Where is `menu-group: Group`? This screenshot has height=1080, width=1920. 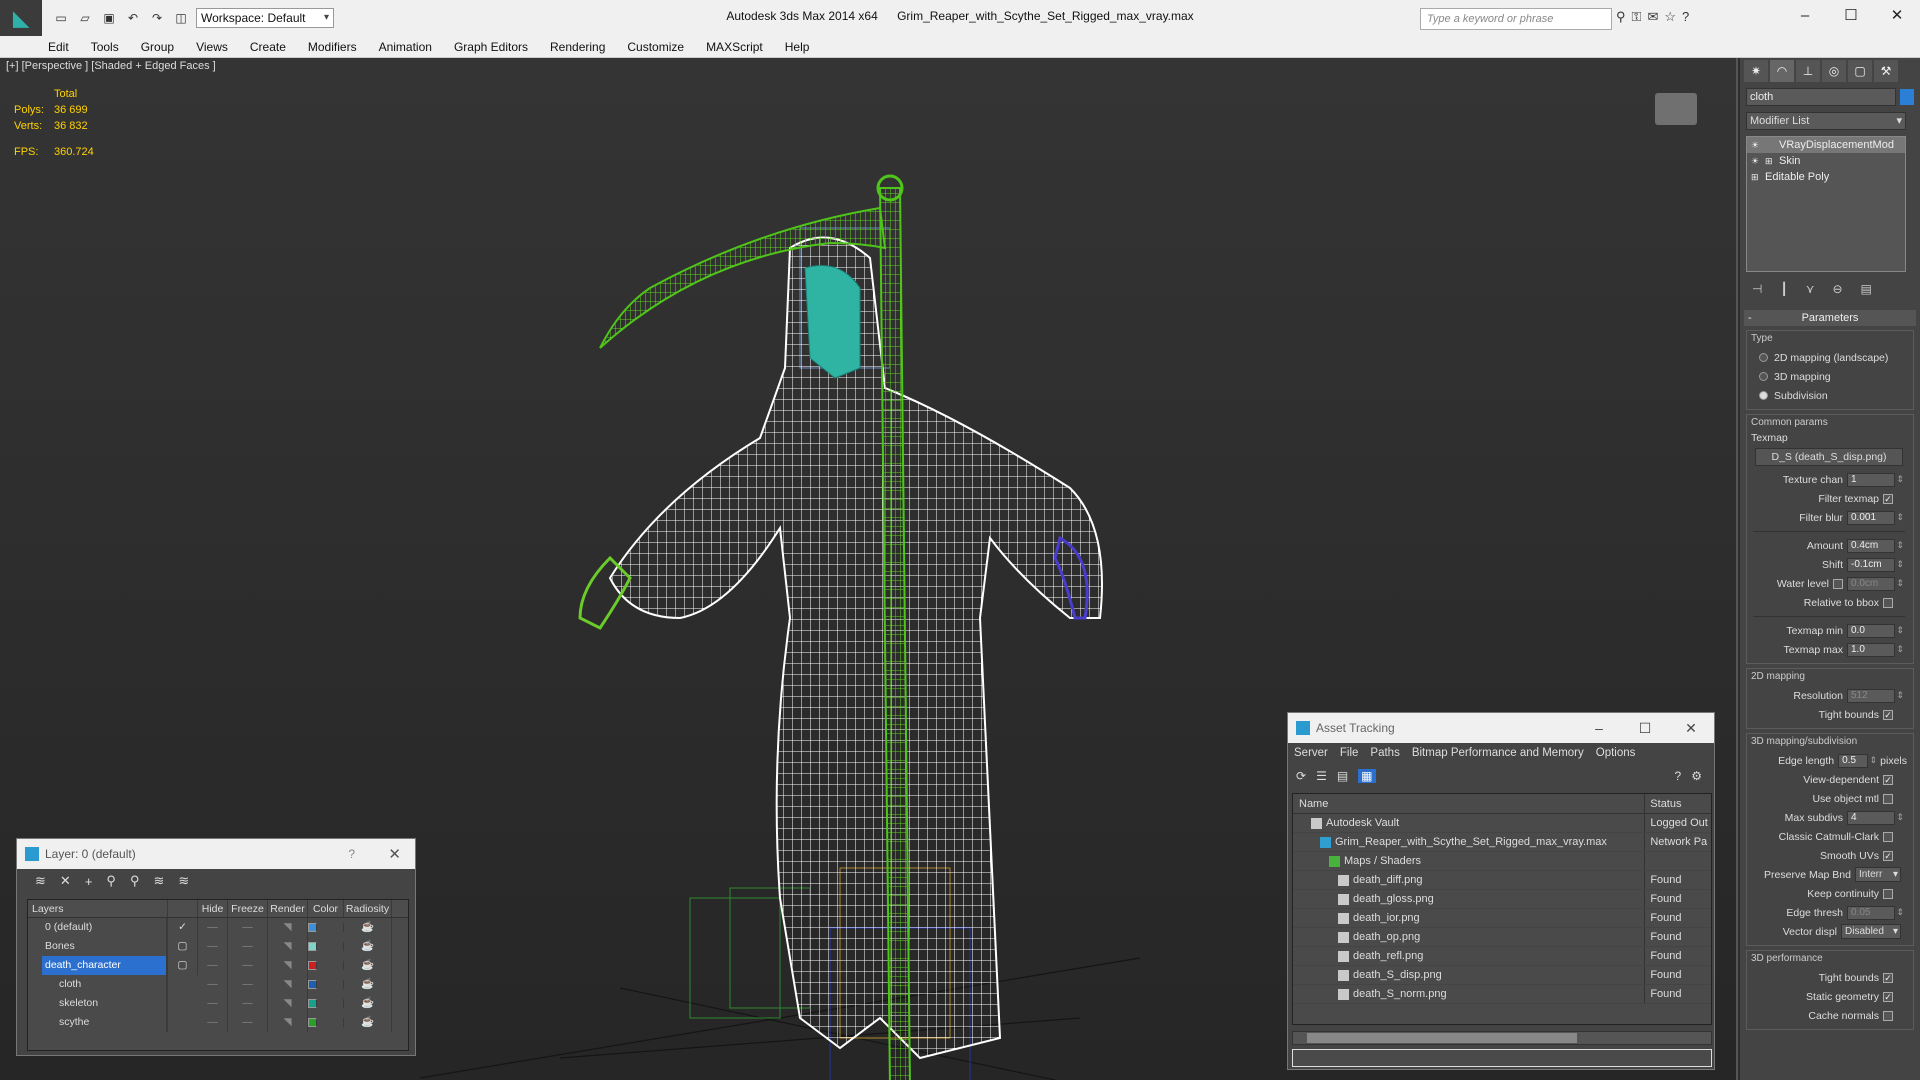
menu-group: Group is located at coordinates (157, 47).